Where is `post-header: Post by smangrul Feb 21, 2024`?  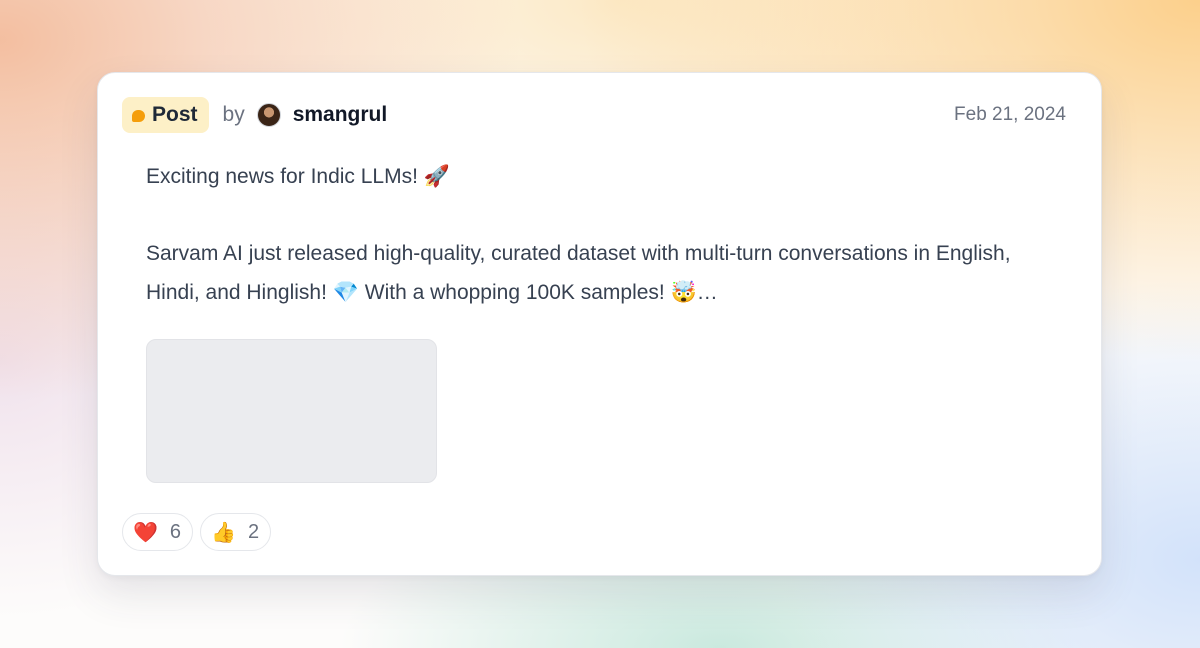
post-header: Post by smangrul Feb 21, 2024 is located at coordinates (594, 115).